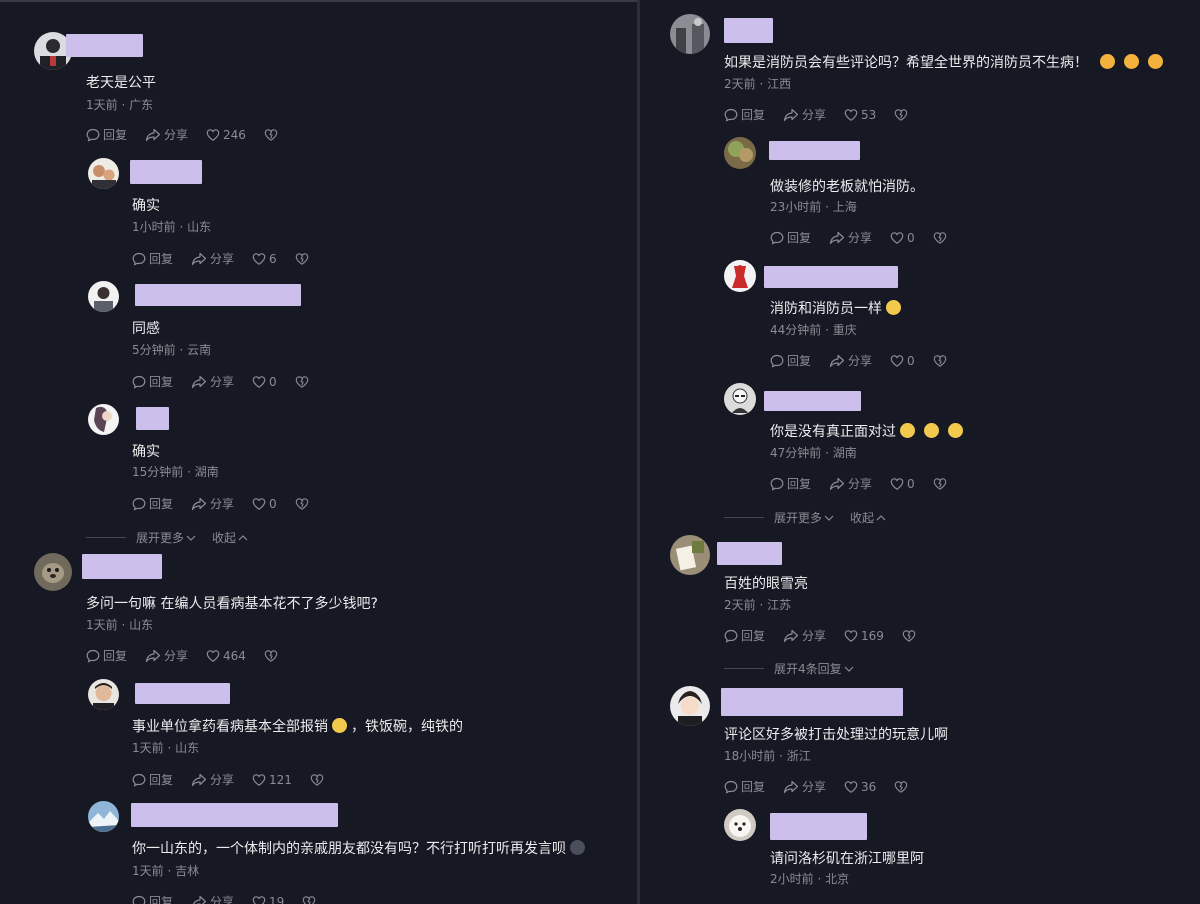 The height and width of the screenshot is (904, 1200). What do you see at coordinates (176, 135) in the screenshot?
I see `share-label: 分享` at bounding box center [176, 135].